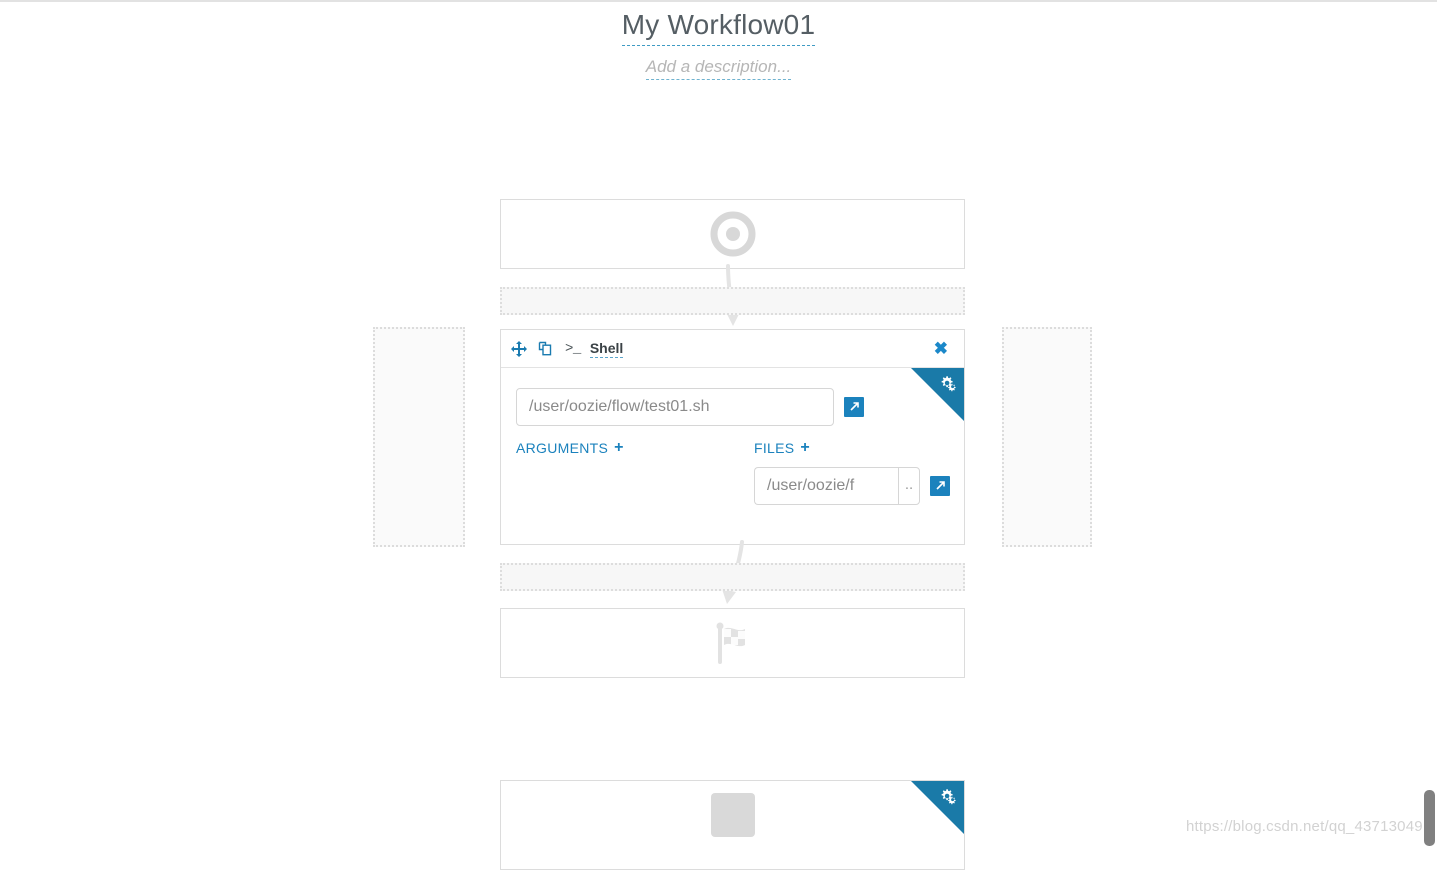 This screenshot has height=870, width=1437. I want to click on script-path-input, so click(675, 407).